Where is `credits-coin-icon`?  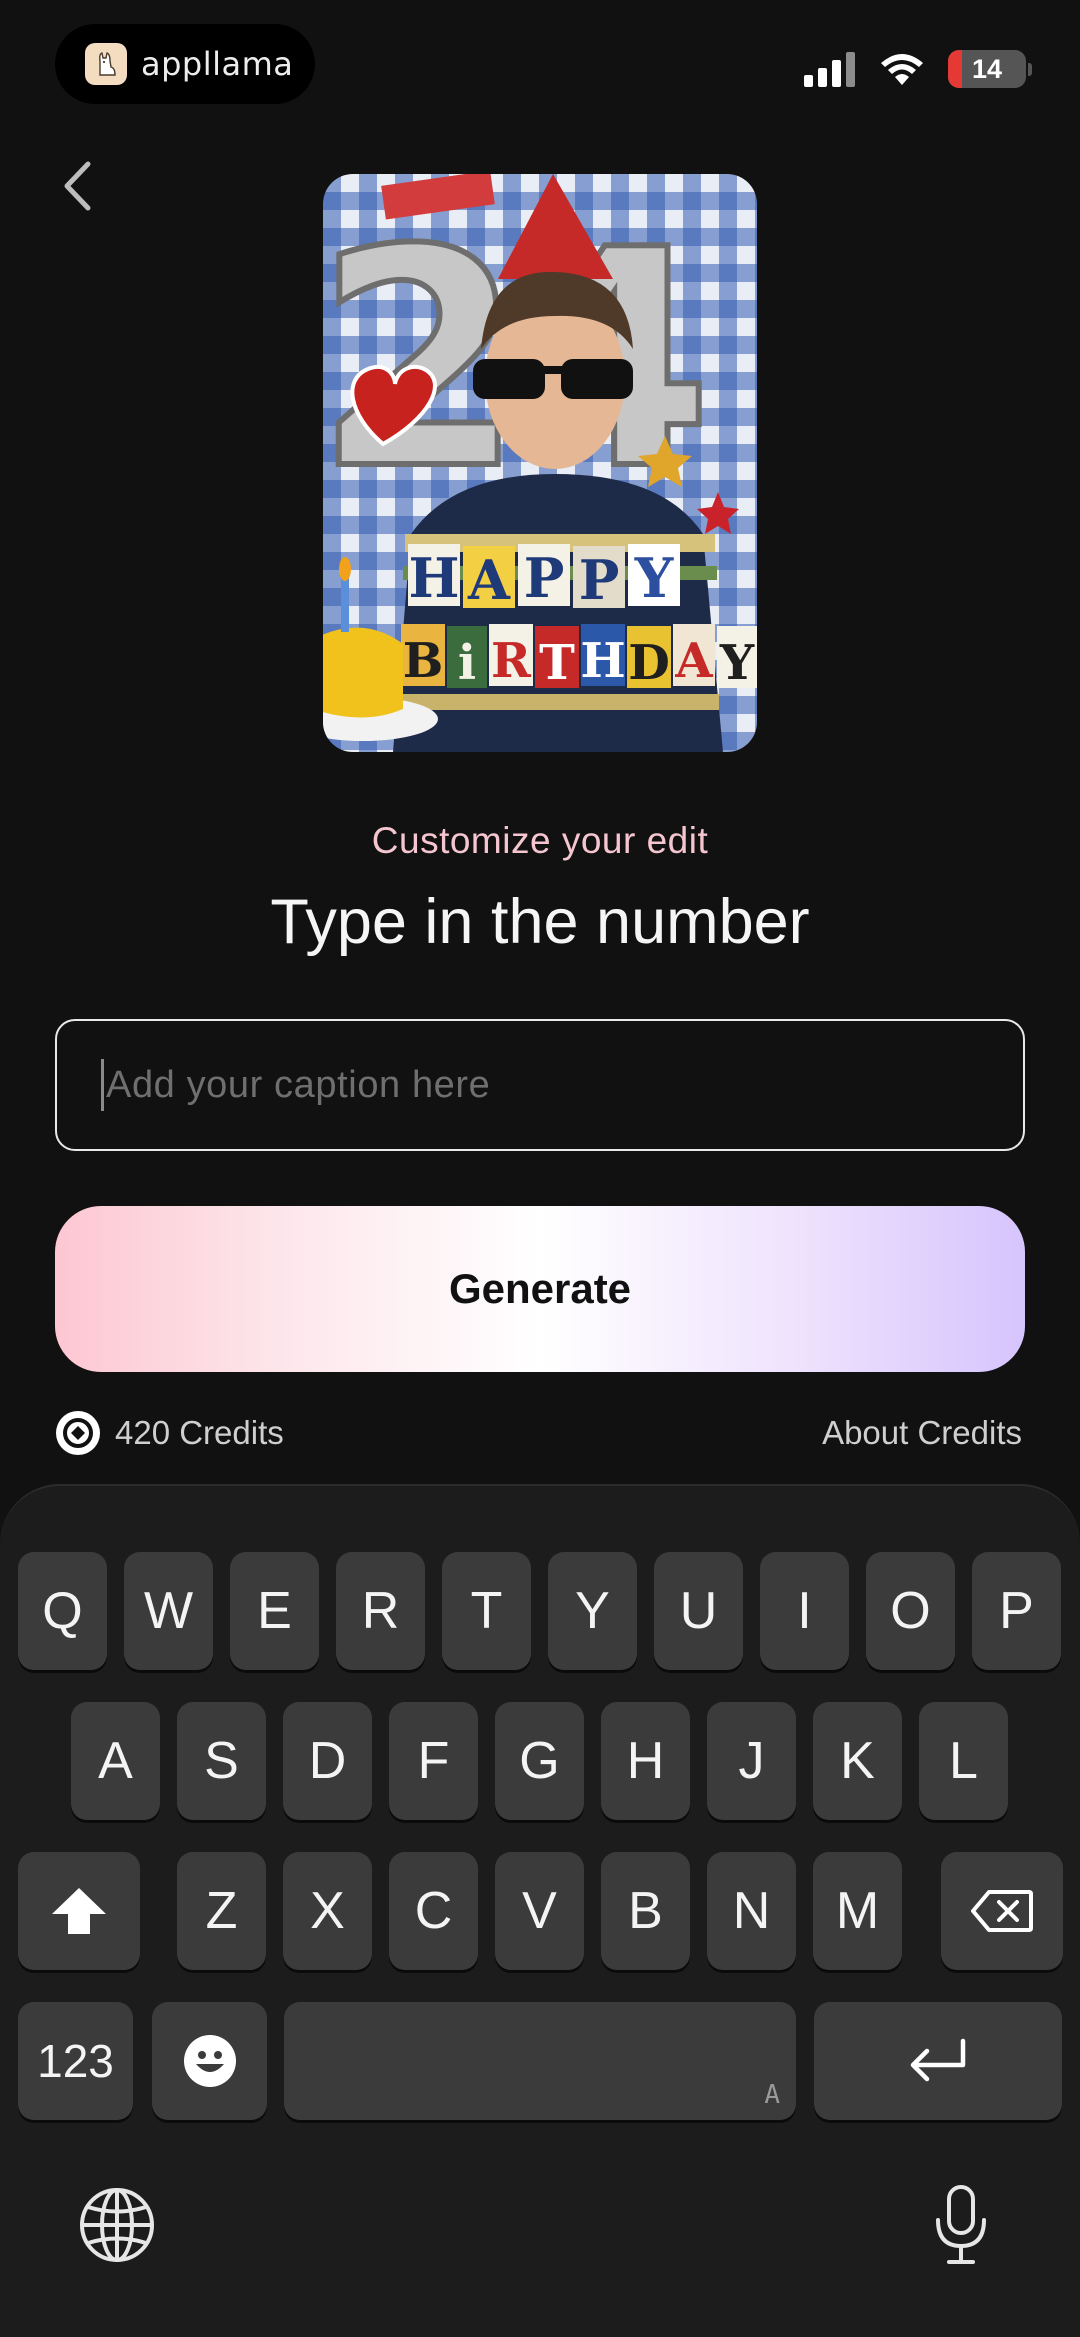 credits-coin-icon is located at coordinates (78, 1433).